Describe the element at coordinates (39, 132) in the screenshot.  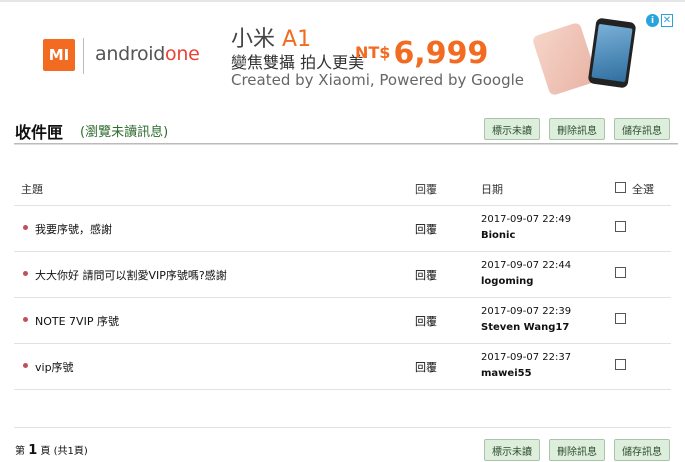
I see `page-title: 收件匣` at that location.